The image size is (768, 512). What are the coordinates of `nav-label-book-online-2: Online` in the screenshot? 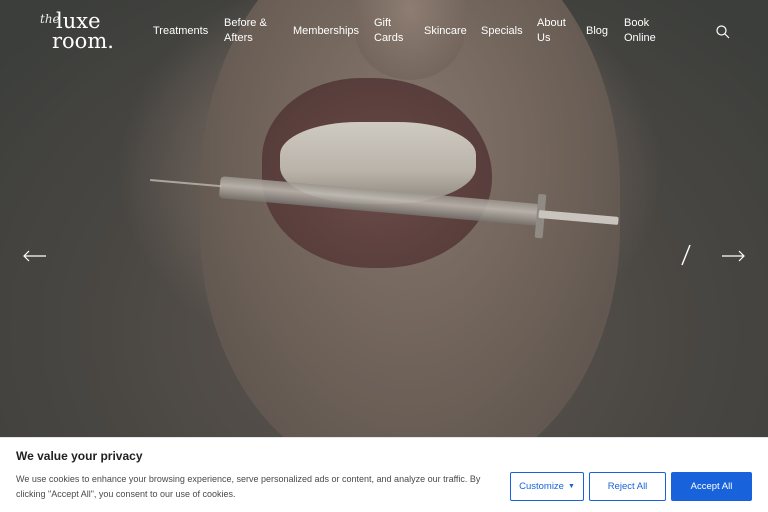 It's located at (646, 38).